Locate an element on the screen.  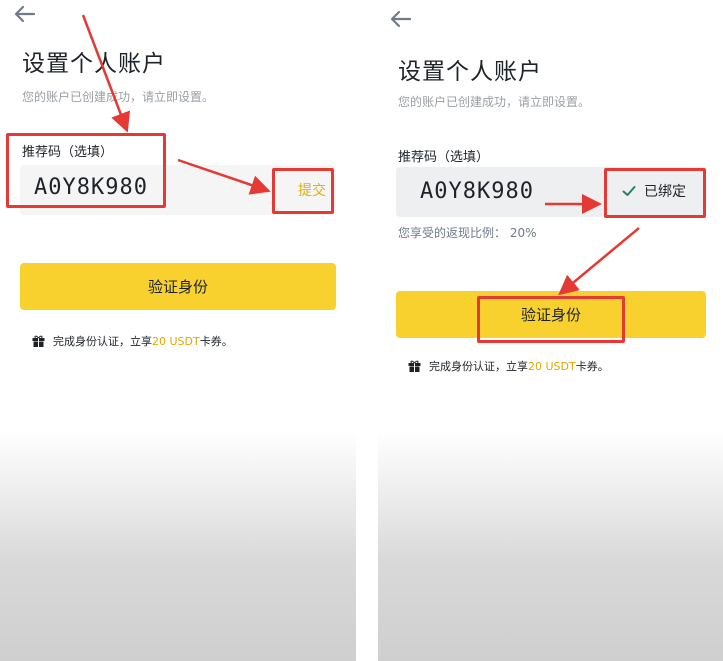
bound-status-badge: 已绑定 is located at coordinates (654, 191).